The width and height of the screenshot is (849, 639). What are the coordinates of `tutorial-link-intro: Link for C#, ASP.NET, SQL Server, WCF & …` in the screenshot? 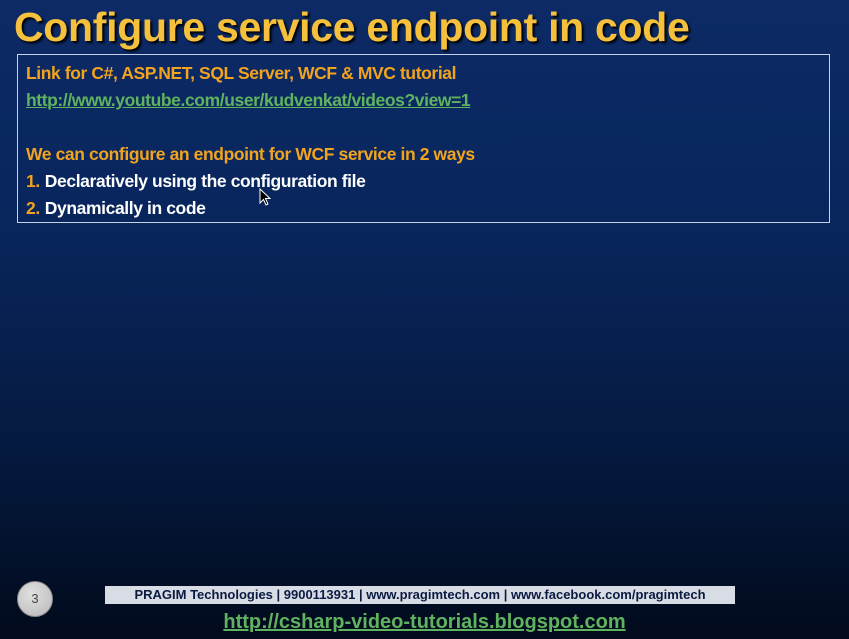 It's located at (241, 73).